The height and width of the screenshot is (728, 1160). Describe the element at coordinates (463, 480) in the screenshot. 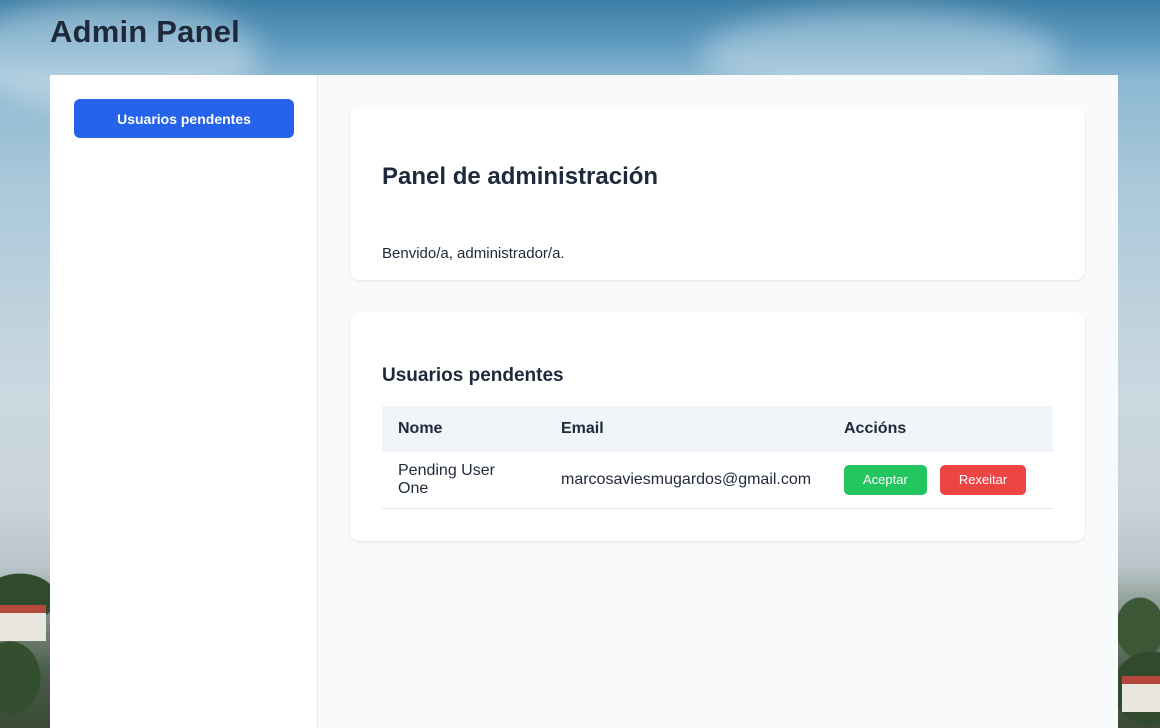

I see `user-name-cell: Pending User One` at that location.